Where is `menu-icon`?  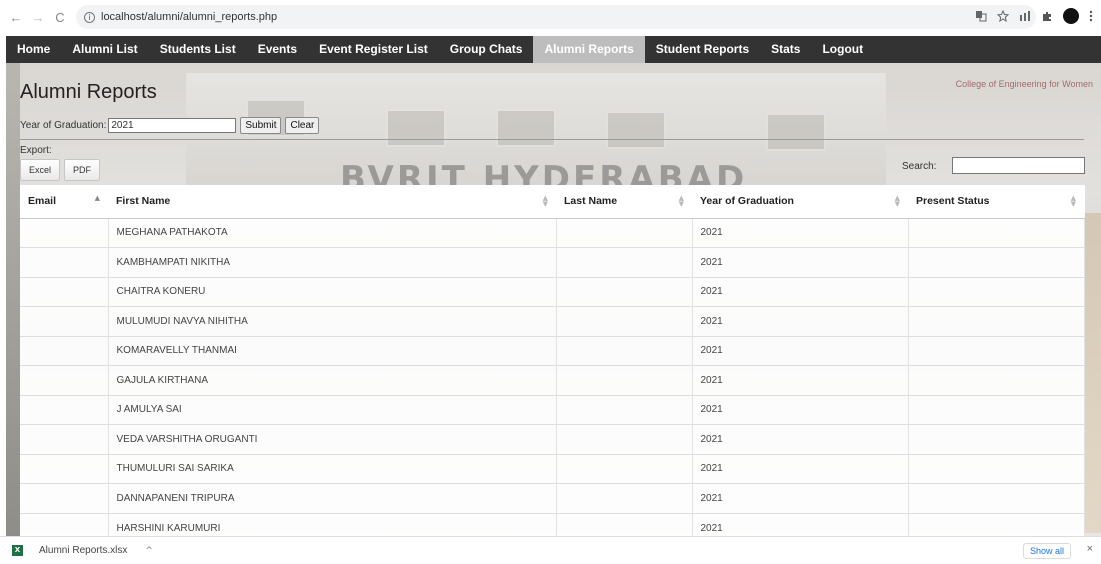 menu-icon is located at coordinates (1091, 16).